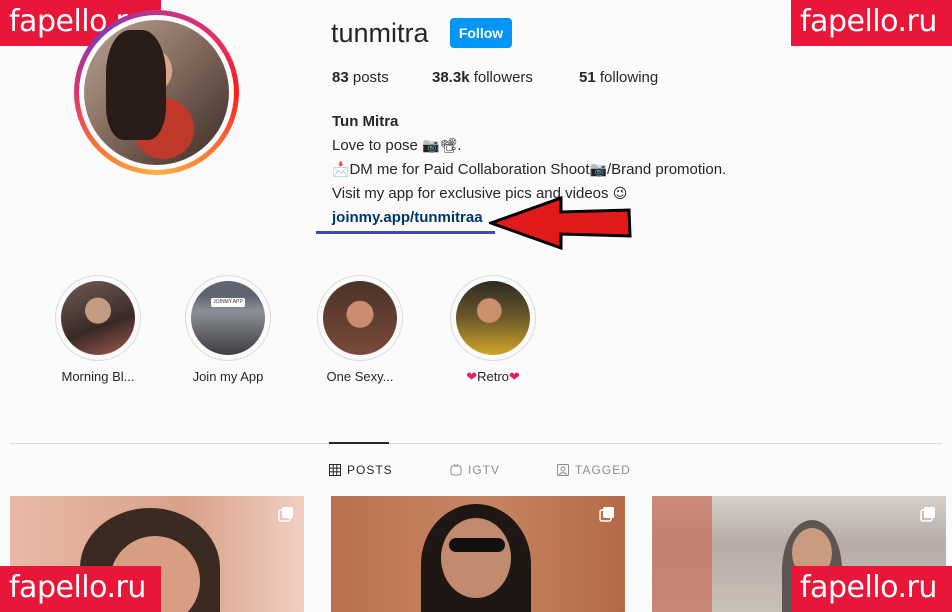  I want to click on post-thumbnail, so click(478, 554).